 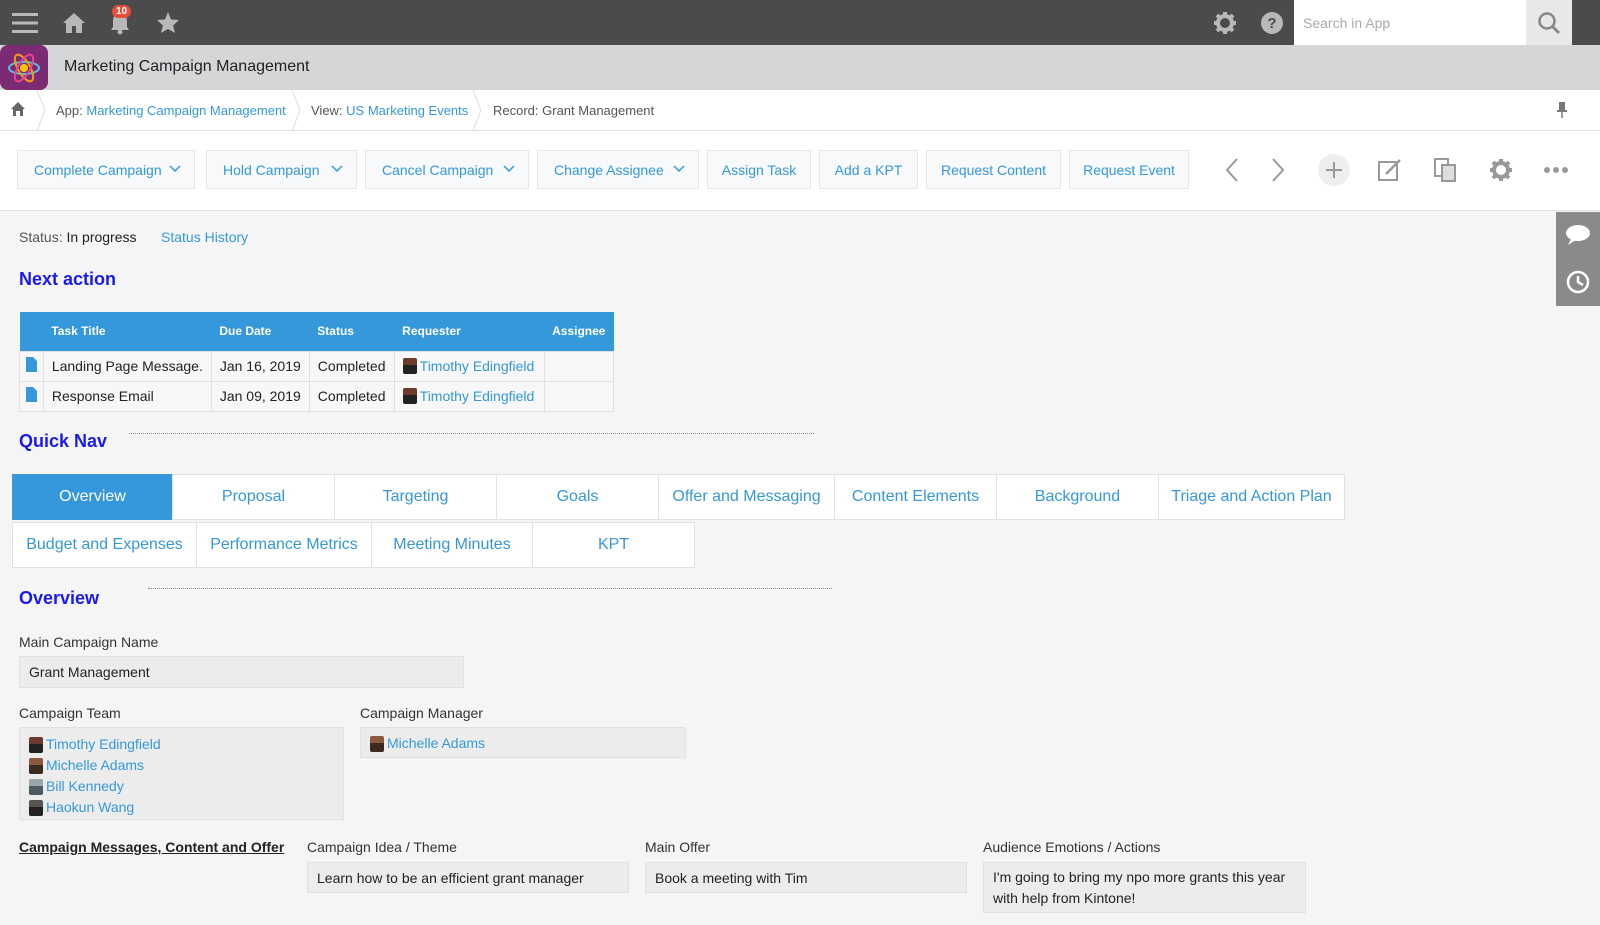 I want to click on app-title: Marketing Campaign Management, so click(x=187, y=66).